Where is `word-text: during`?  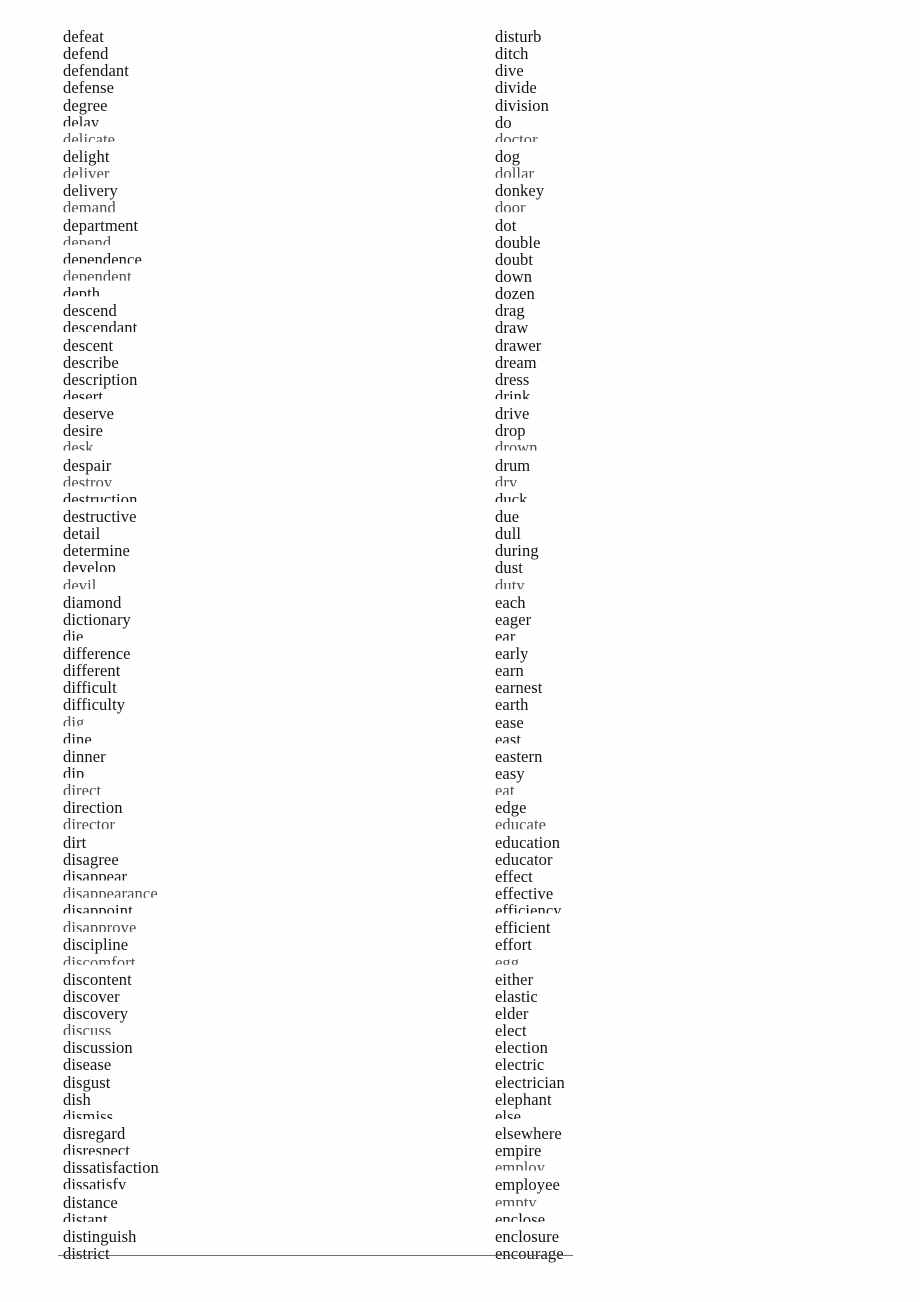 word-text: during is located at coordinates (517, 551).